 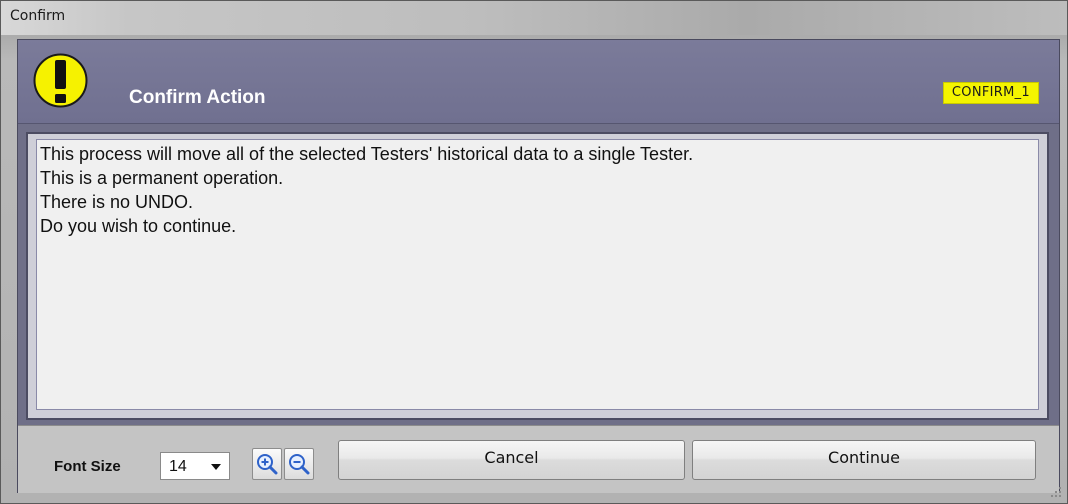 I want to click on window-title: Confirm, so click(x=38, y=16).